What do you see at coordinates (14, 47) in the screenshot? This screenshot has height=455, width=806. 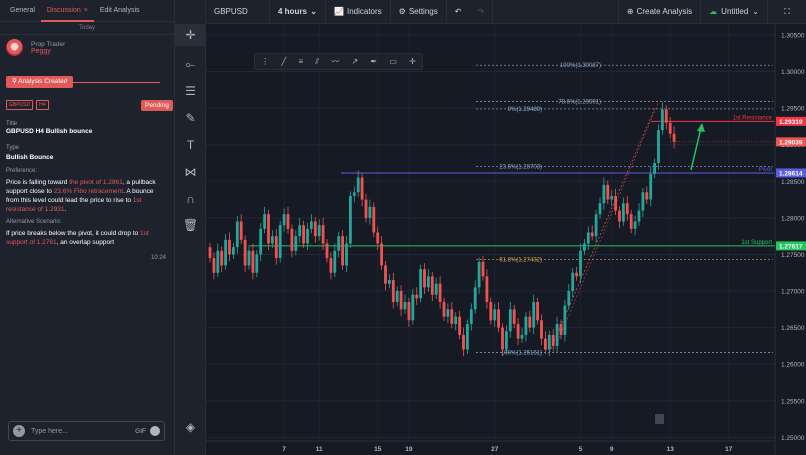 I see `avatar` at bounding box center [14, 47].